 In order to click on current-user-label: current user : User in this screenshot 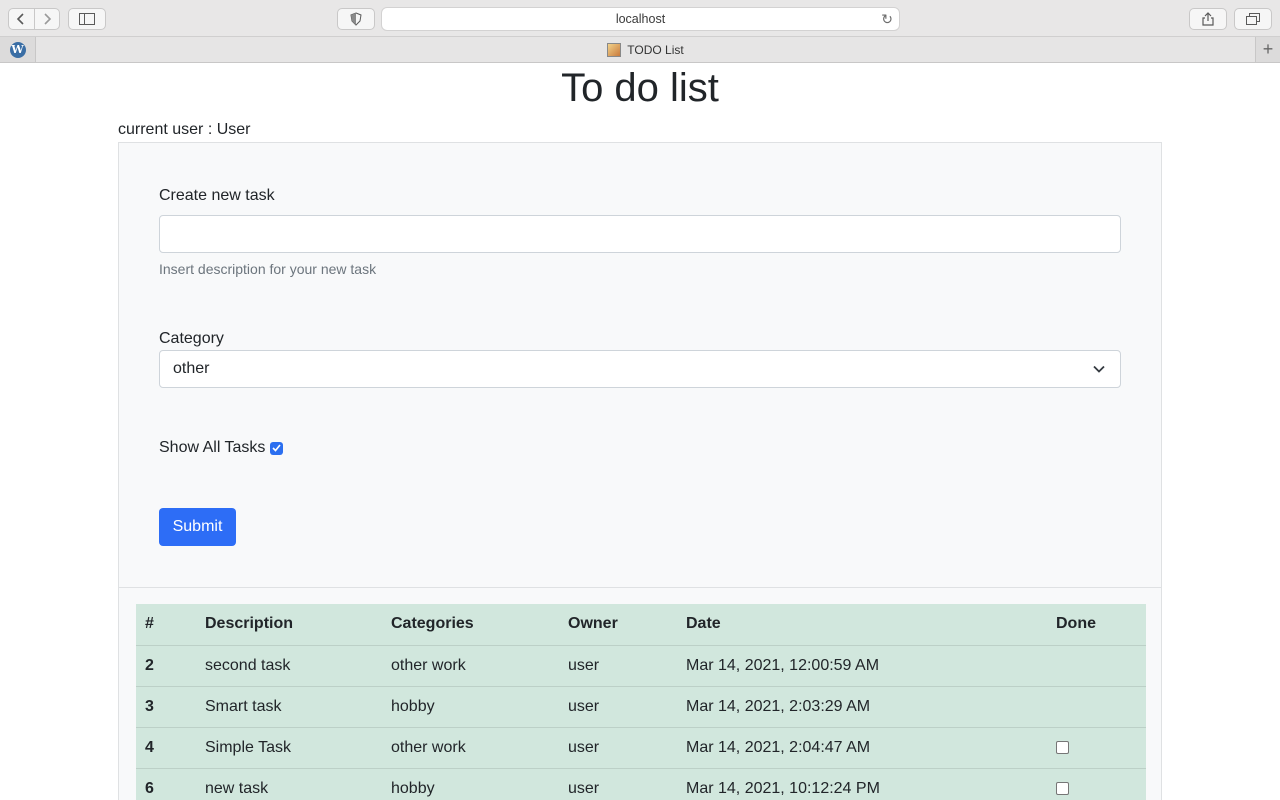, I will do `click(184, 129)`.